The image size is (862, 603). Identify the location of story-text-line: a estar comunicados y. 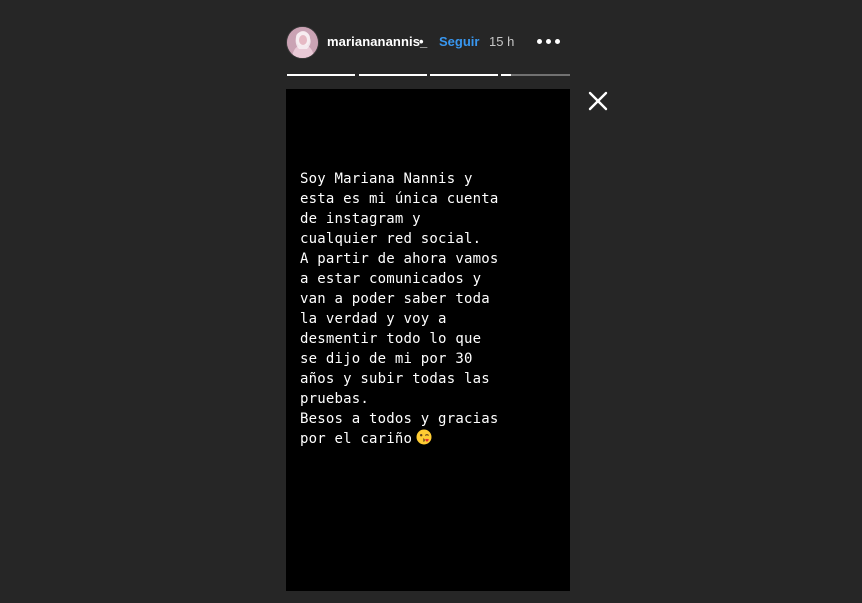
(391, 279).